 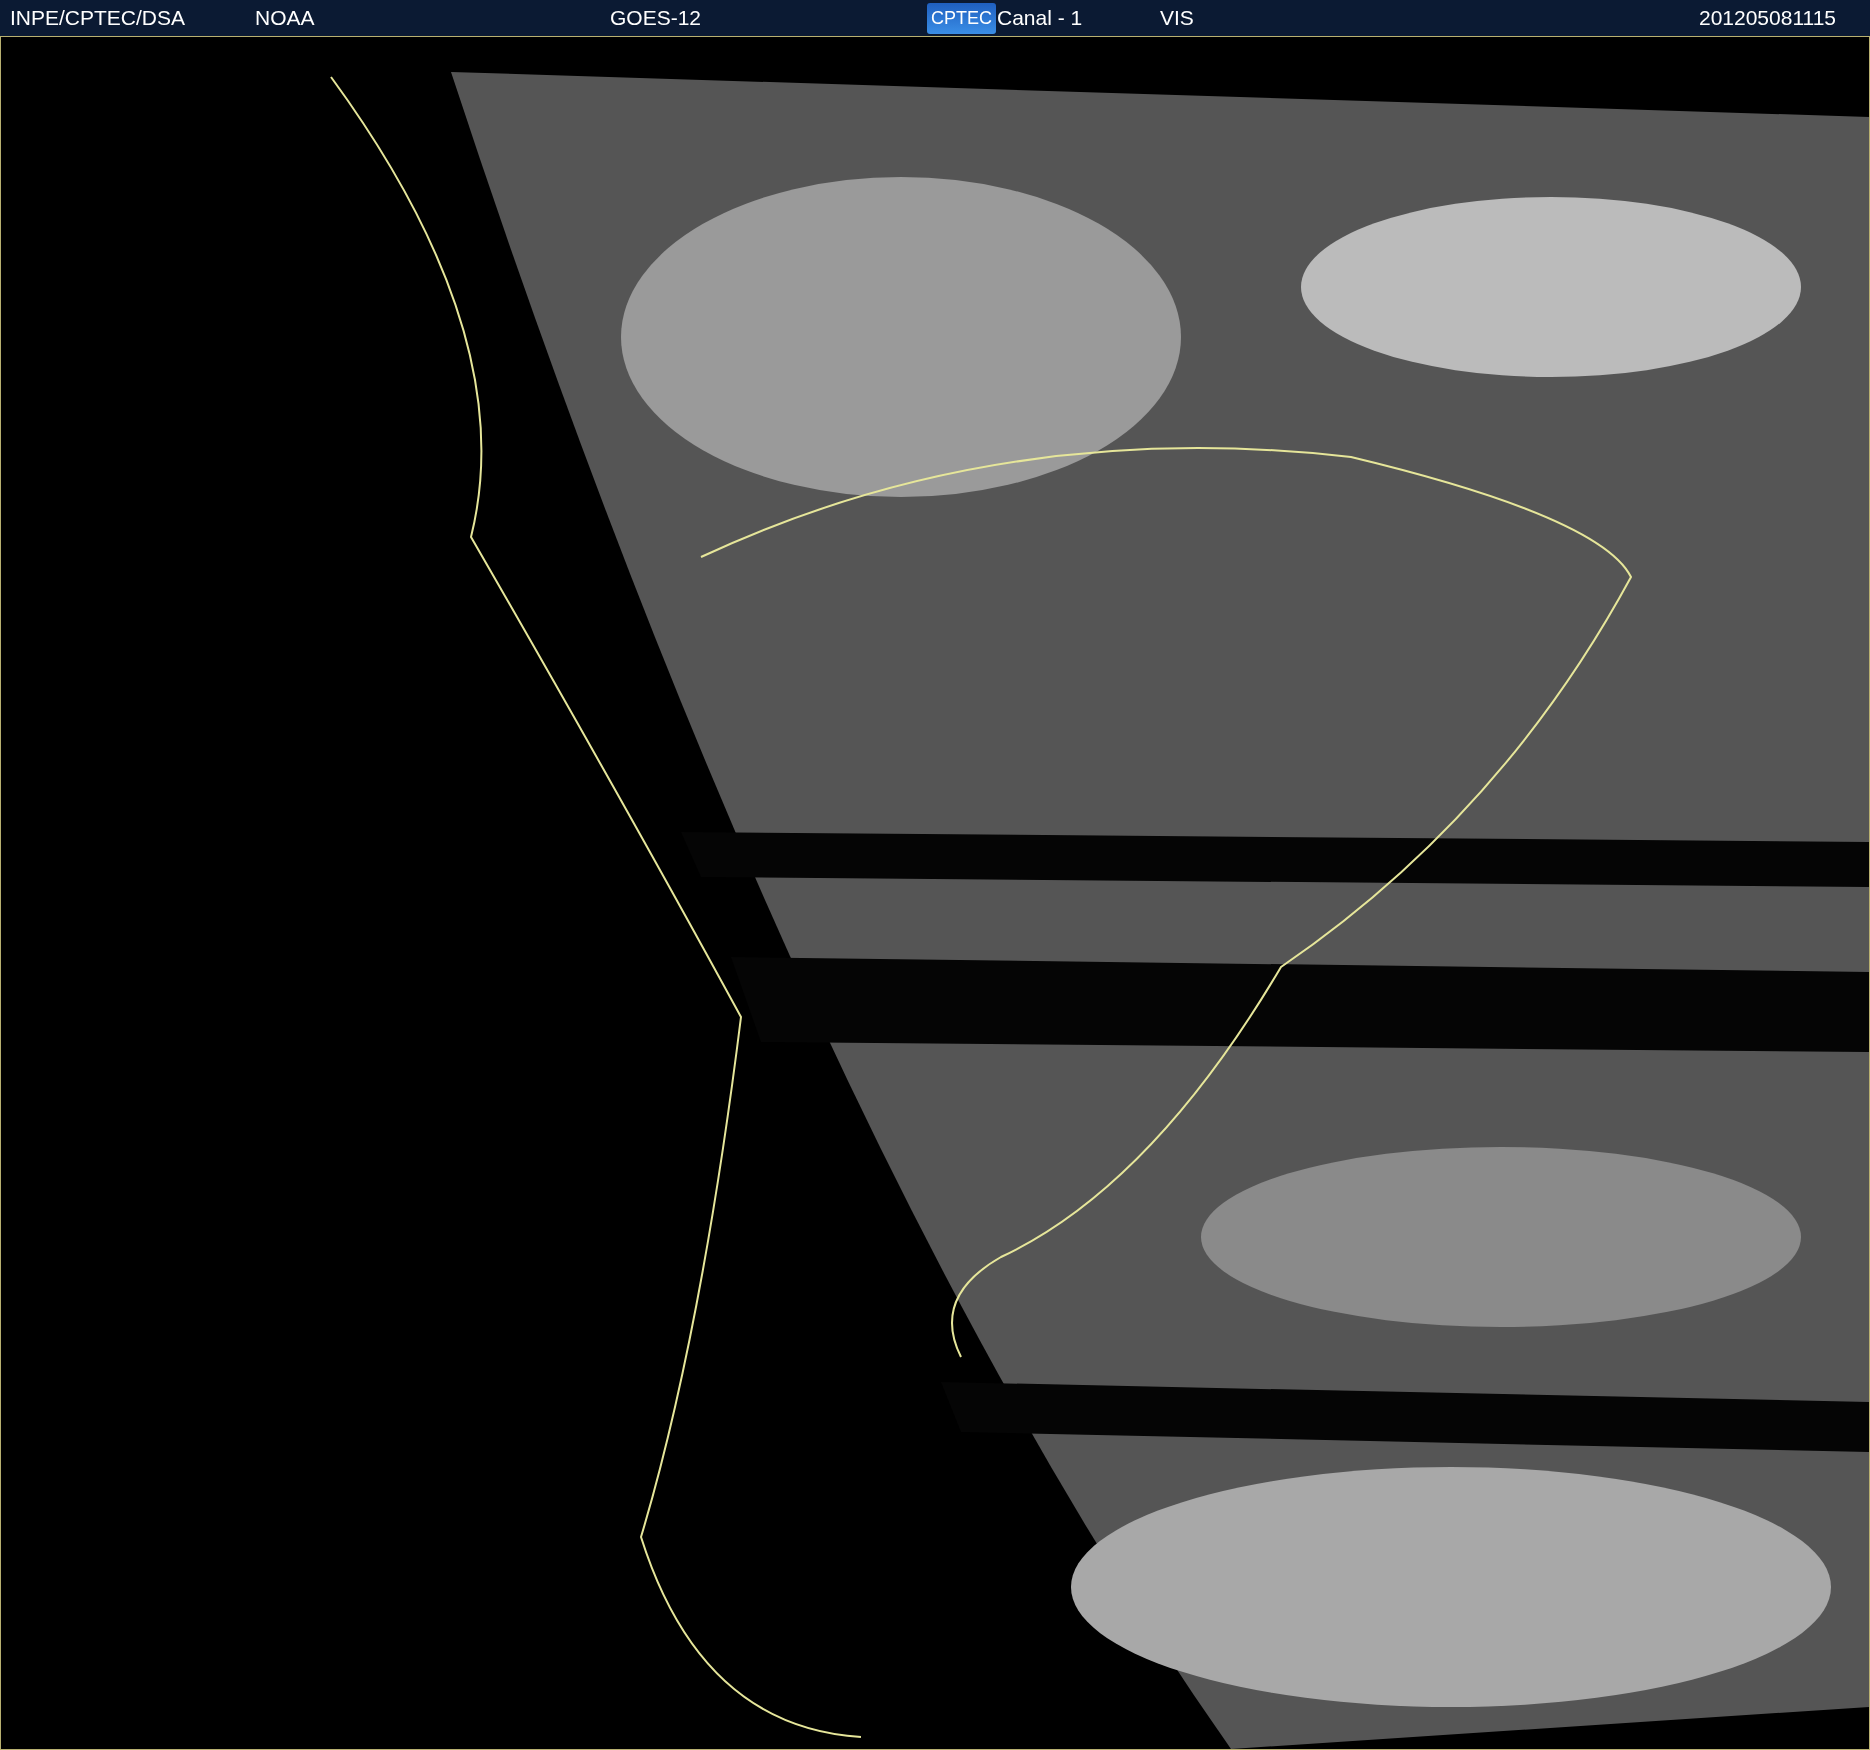 What do you see at coordinates (285, 18) in the screenshot?
I see `header-label: NOAA` at bounding box center [285, 18].